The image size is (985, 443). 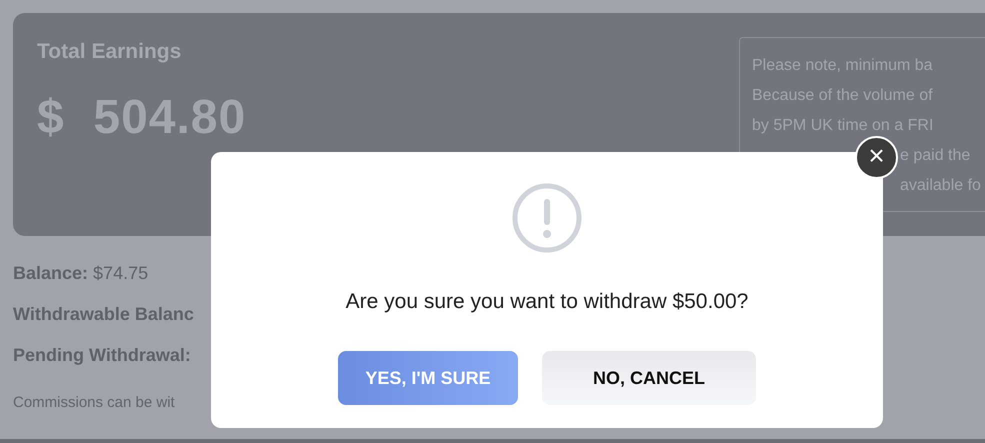 What do you see at coordinates (80, 273) in the screenshot?
I see `summary-line: Balance: $74.75` at bounding box center [80, 273].